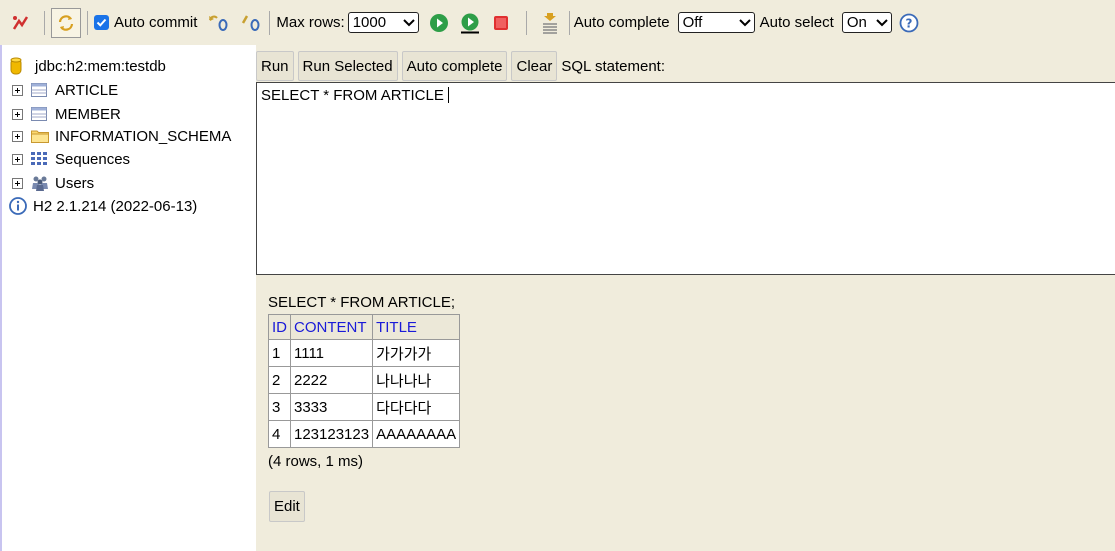 The width and height of the screenshot is (1115, 551). I want to click on history-button, so click(550, 23).